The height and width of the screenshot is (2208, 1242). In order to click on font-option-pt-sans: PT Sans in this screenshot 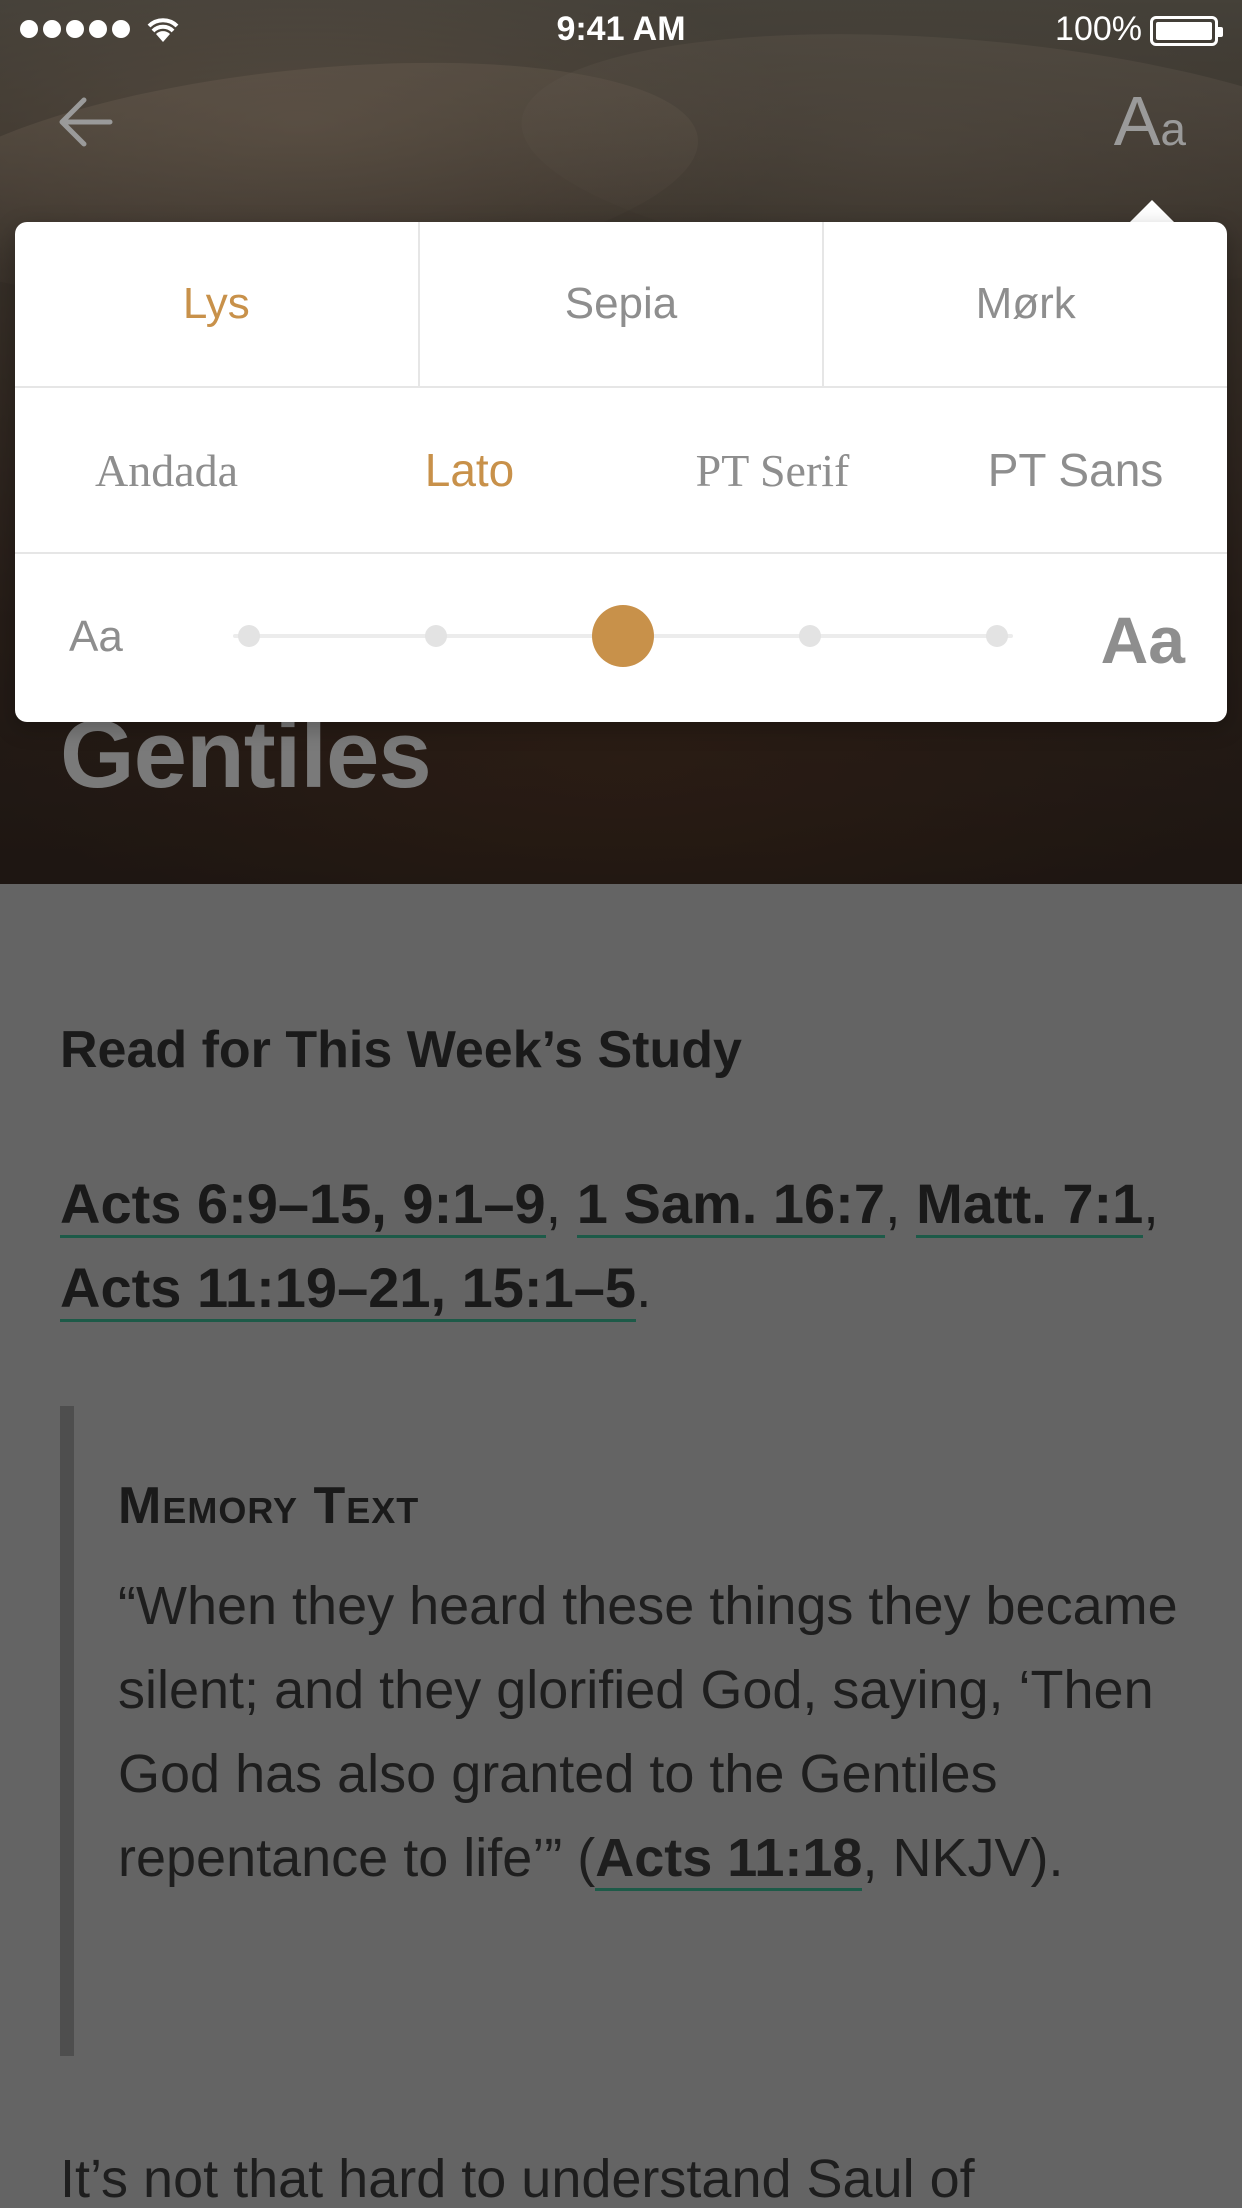, I will do `click(1075, 470)`.